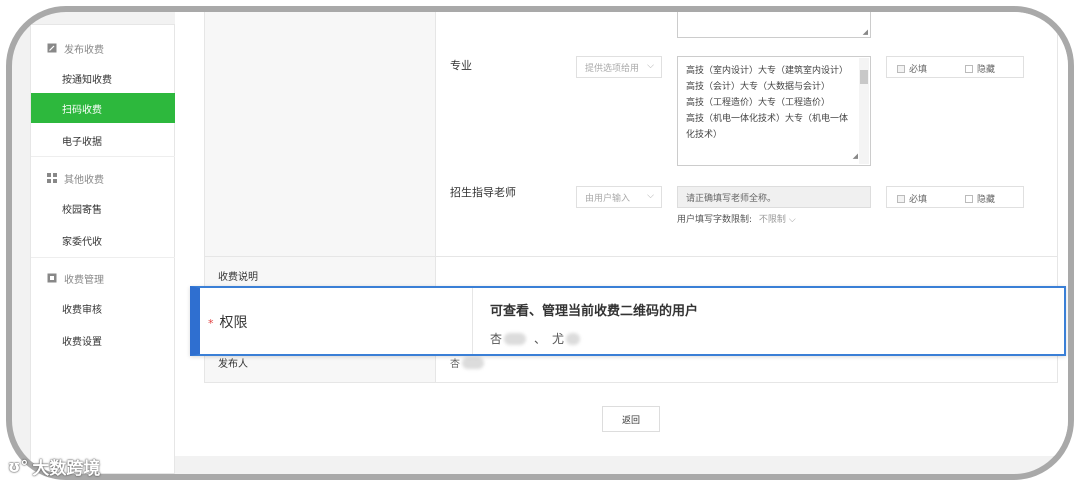 The width and height of the screenshot is (1080, 486). I want to click on sidebar-group-other: 其他收费, so click(103, 178).